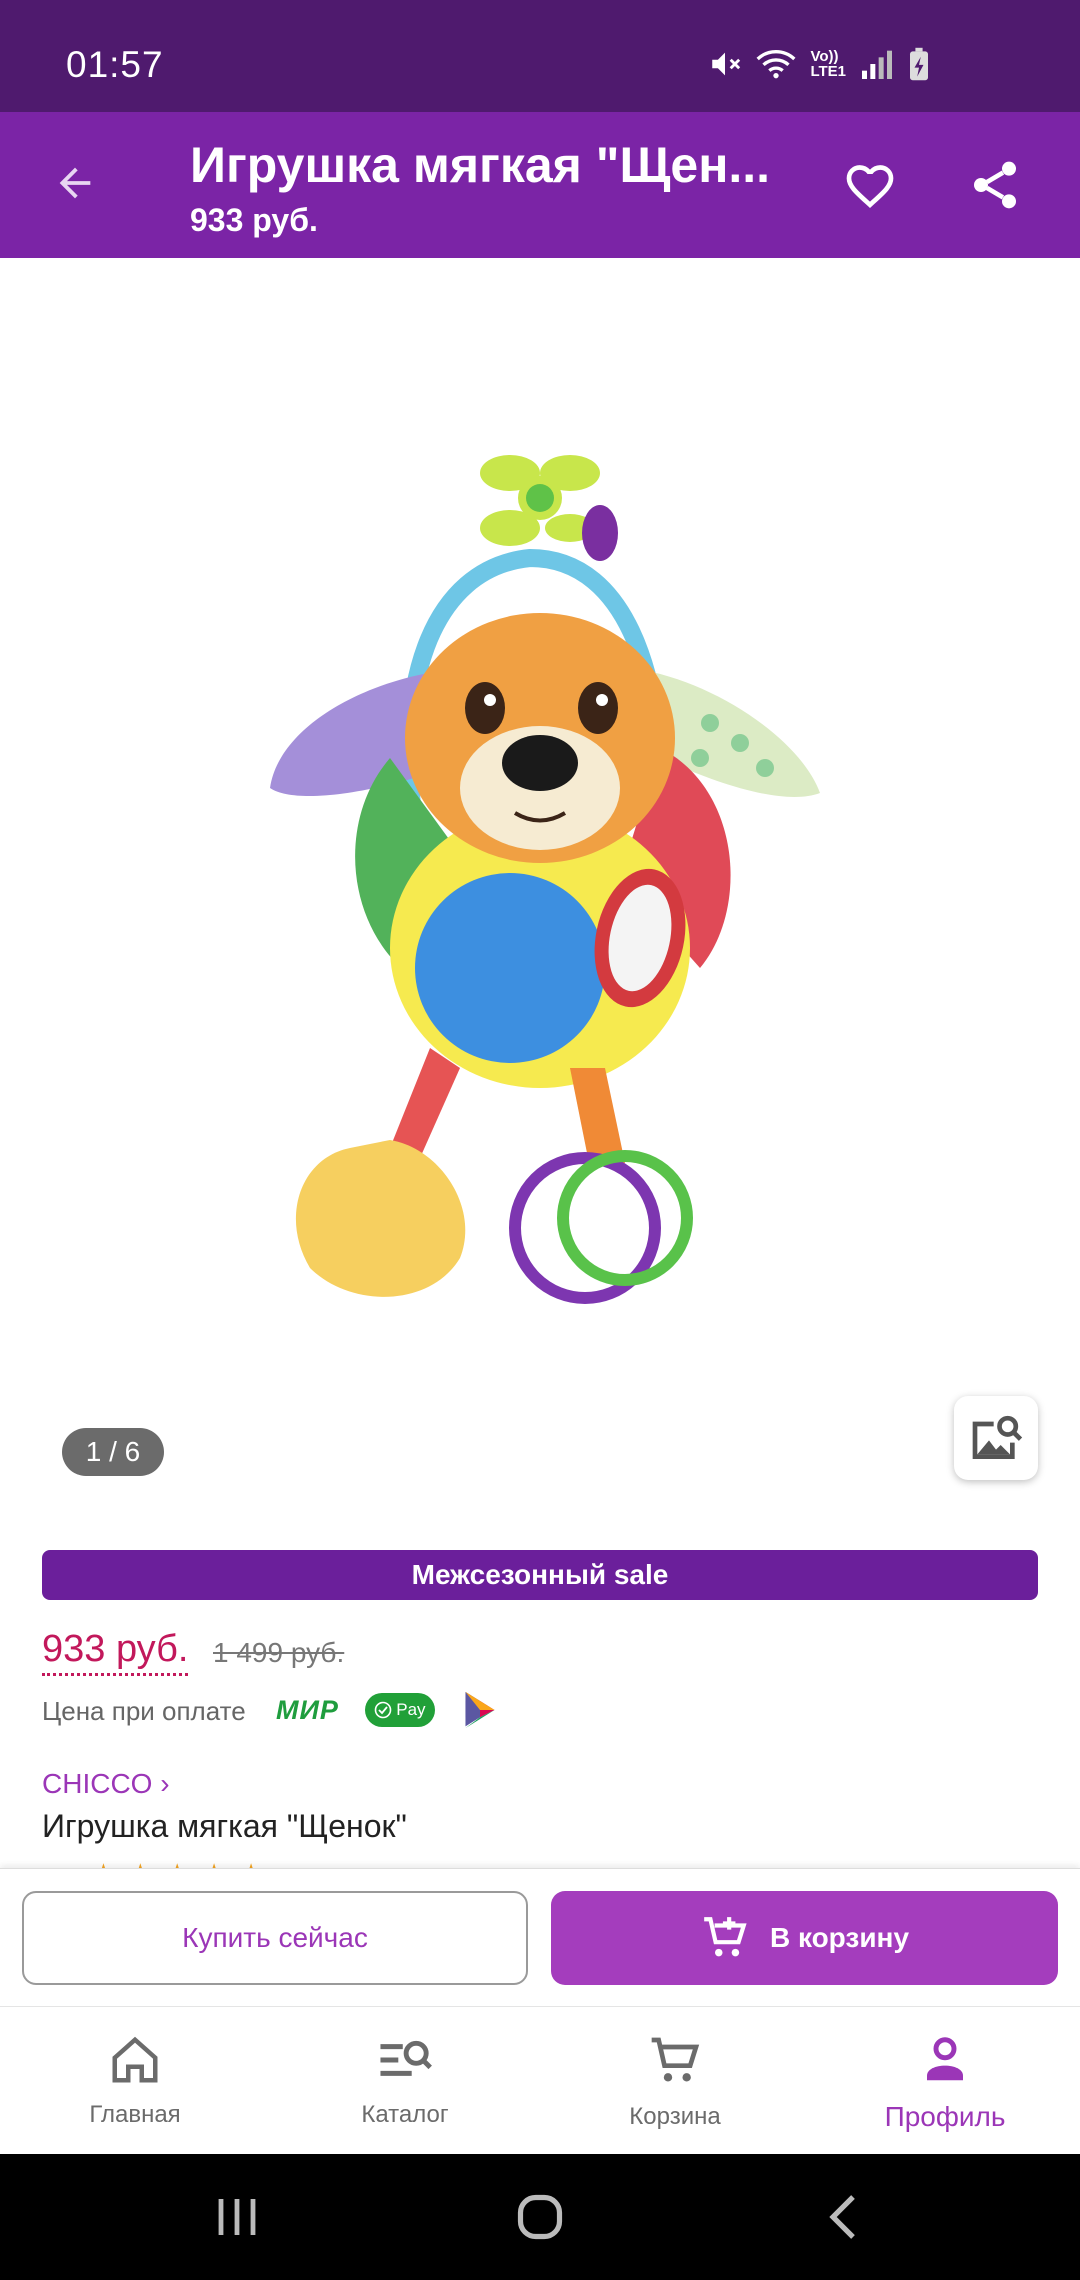 This screenshot has width=1080, height=2280. I want to click on status-icons: Vo)) LTE1, so click(819, 64).